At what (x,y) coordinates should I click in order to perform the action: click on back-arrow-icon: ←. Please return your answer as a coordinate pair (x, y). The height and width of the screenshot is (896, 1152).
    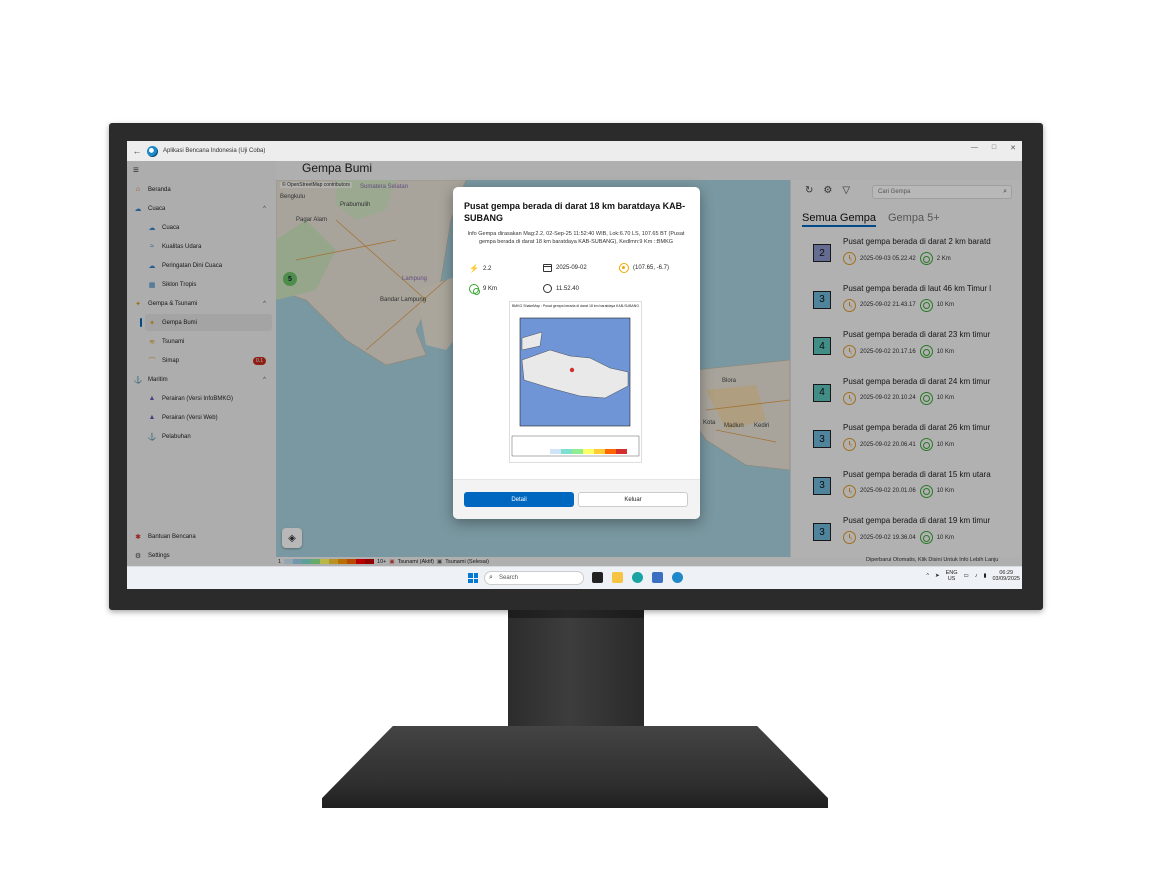
    Looking at the image, I should click on (137, 151).